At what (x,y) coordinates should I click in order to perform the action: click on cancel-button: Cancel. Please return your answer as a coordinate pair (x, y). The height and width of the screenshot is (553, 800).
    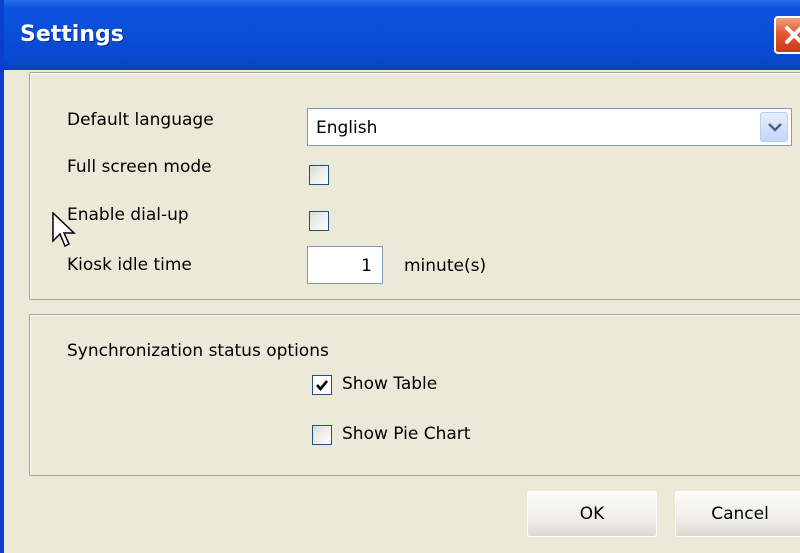
    Looking at the image, I should click on (737, 514).